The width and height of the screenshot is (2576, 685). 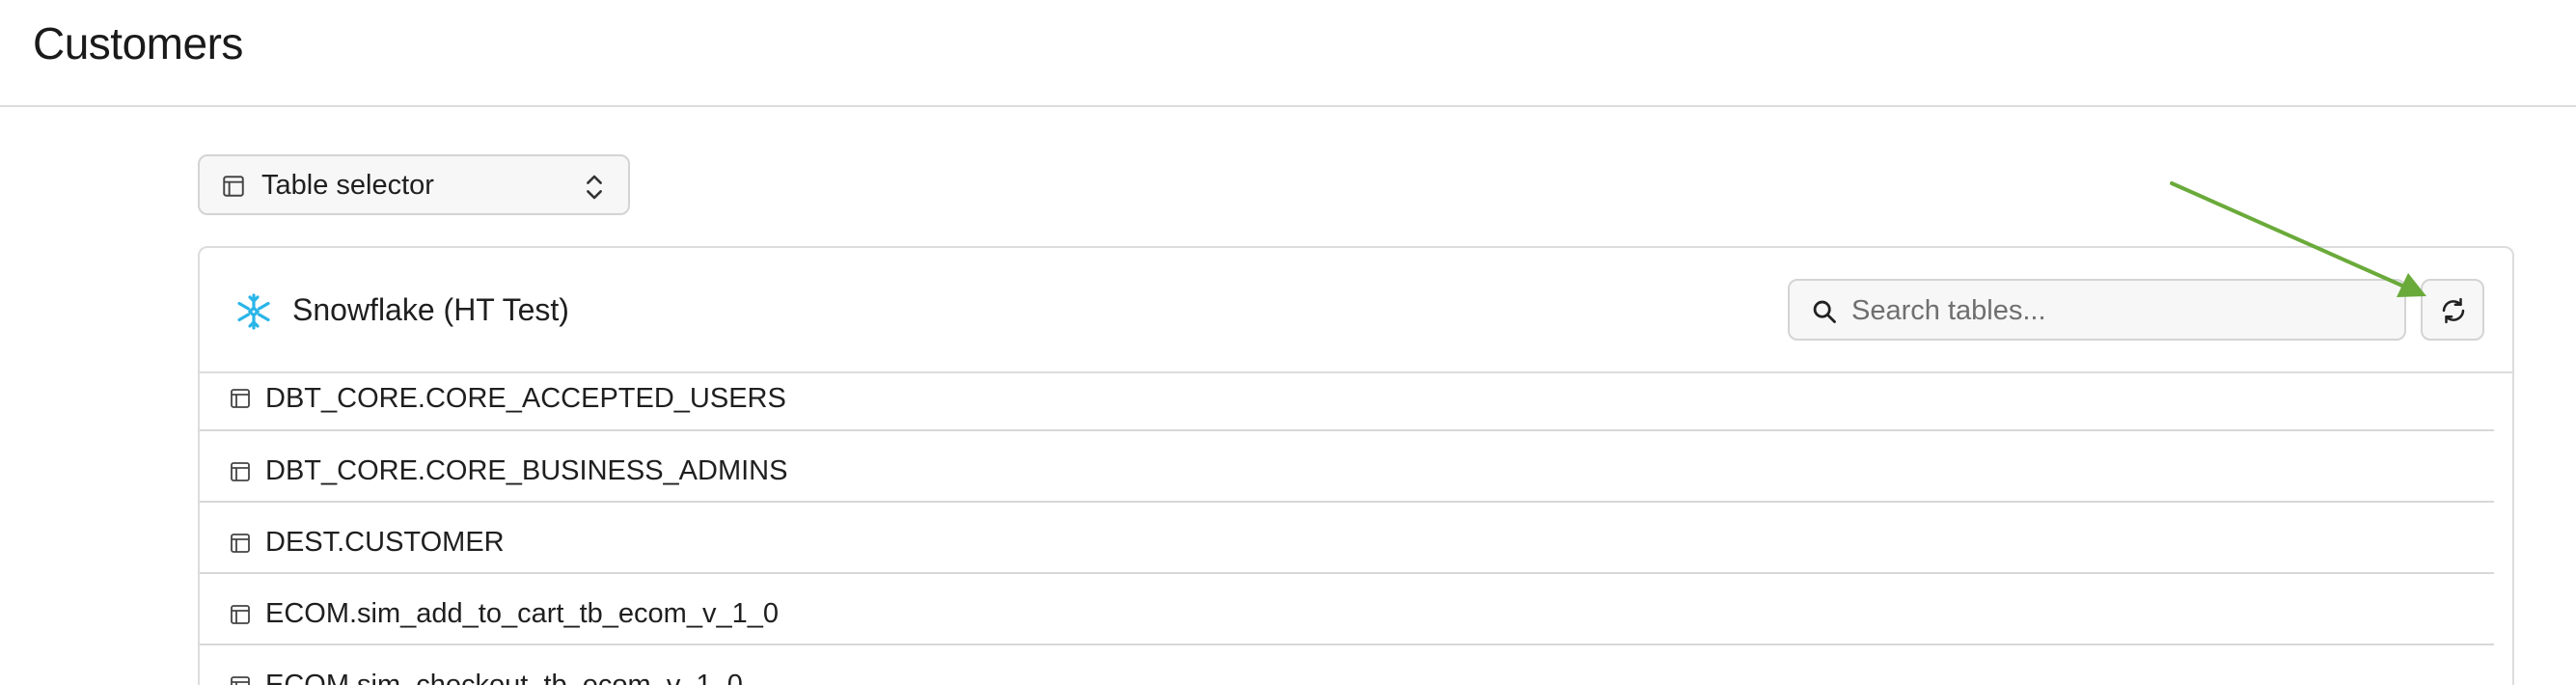 What do you see at coordinates (1347, 467) in the screenshot?
I see `table-row: DBT_CORE.CORE_BUSINESS_ADMINS` at bounding box center [1347, 467].